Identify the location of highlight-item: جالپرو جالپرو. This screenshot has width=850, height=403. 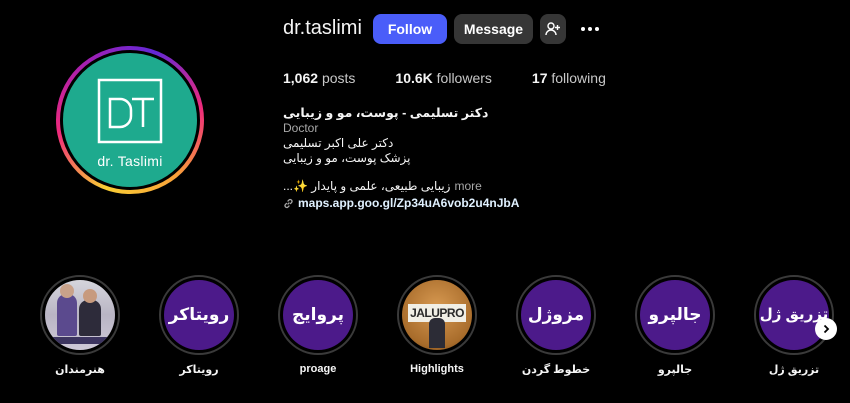
(675, 325).